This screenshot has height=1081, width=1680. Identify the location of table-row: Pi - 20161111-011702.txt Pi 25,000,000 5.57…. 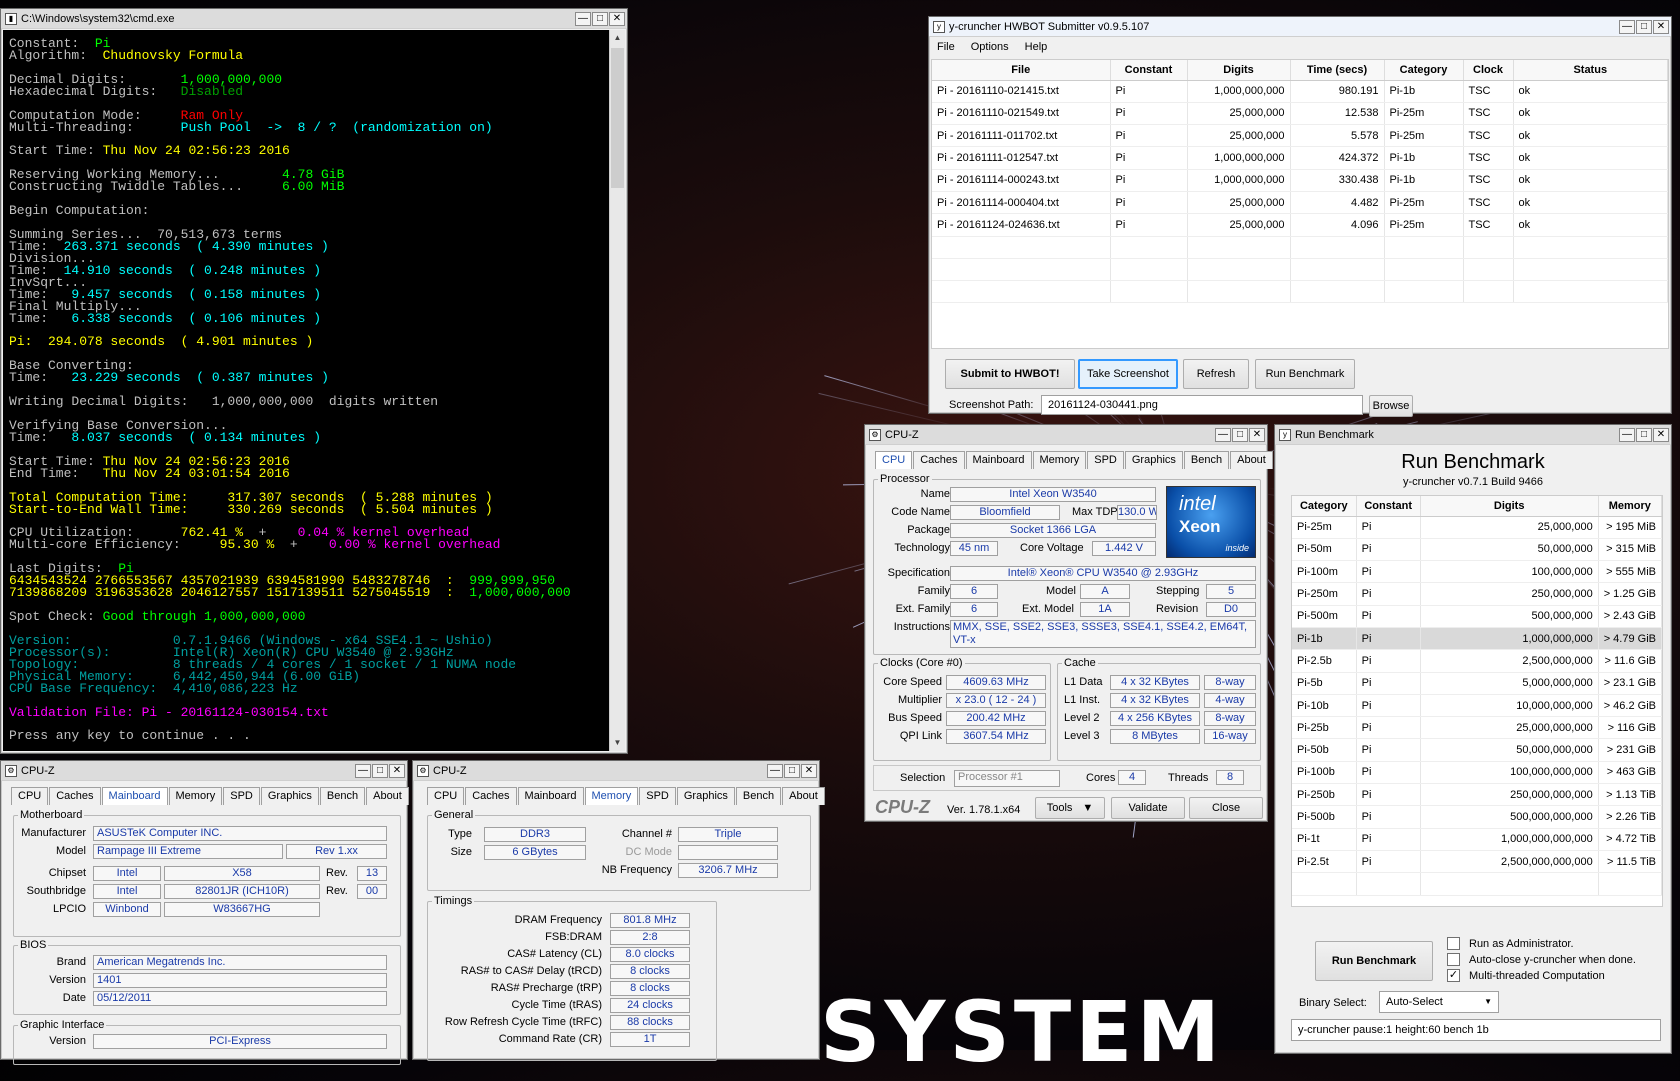
(1300, 136).